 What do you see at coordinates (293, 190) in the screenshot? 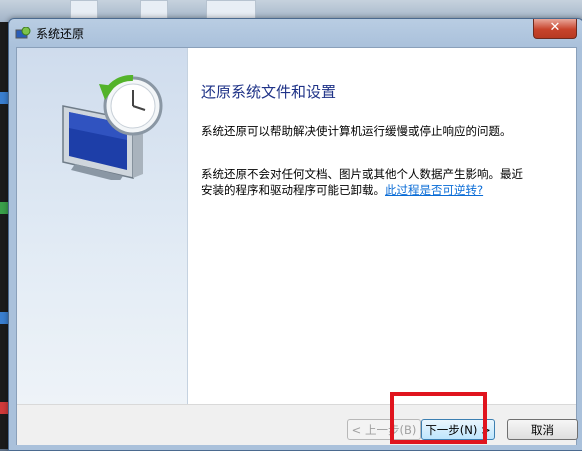
I see `info-text-line: 安装的程序和驱动程序可能已卸载。` at bounding box center [293, 190].